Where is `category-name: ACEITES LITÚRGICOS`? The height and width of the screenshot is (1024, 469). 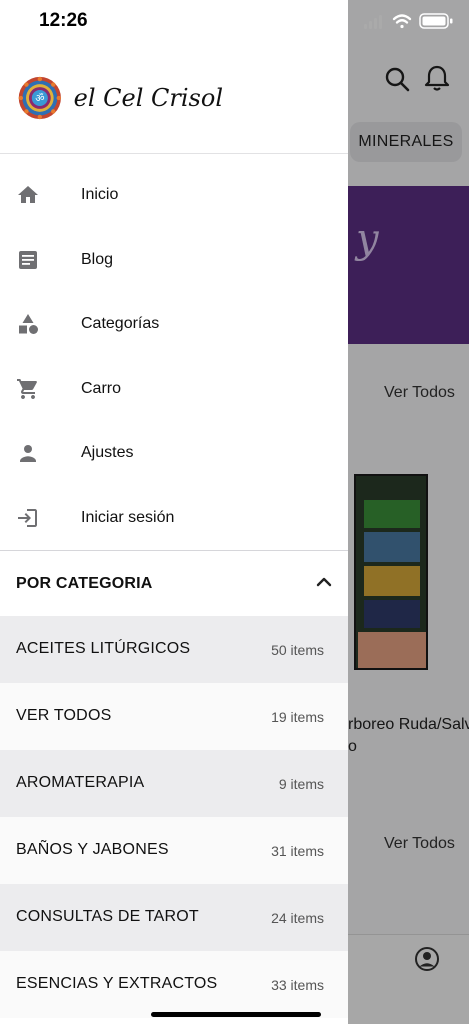 category-name: ACEITES LITÚRGICOS is located at coordinates (103, 648).